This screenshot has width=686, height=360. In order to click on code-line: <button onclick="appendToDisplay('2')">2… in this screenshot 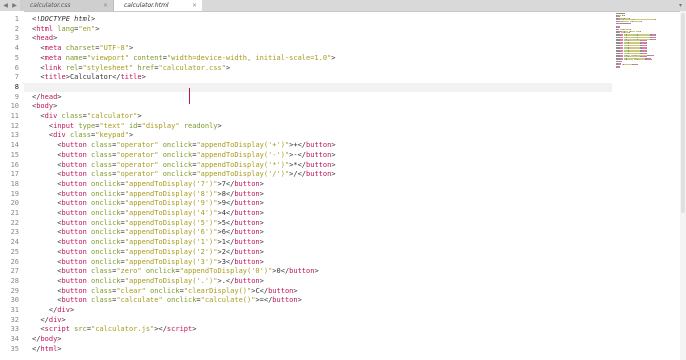, I will do `click(148, 253)`.